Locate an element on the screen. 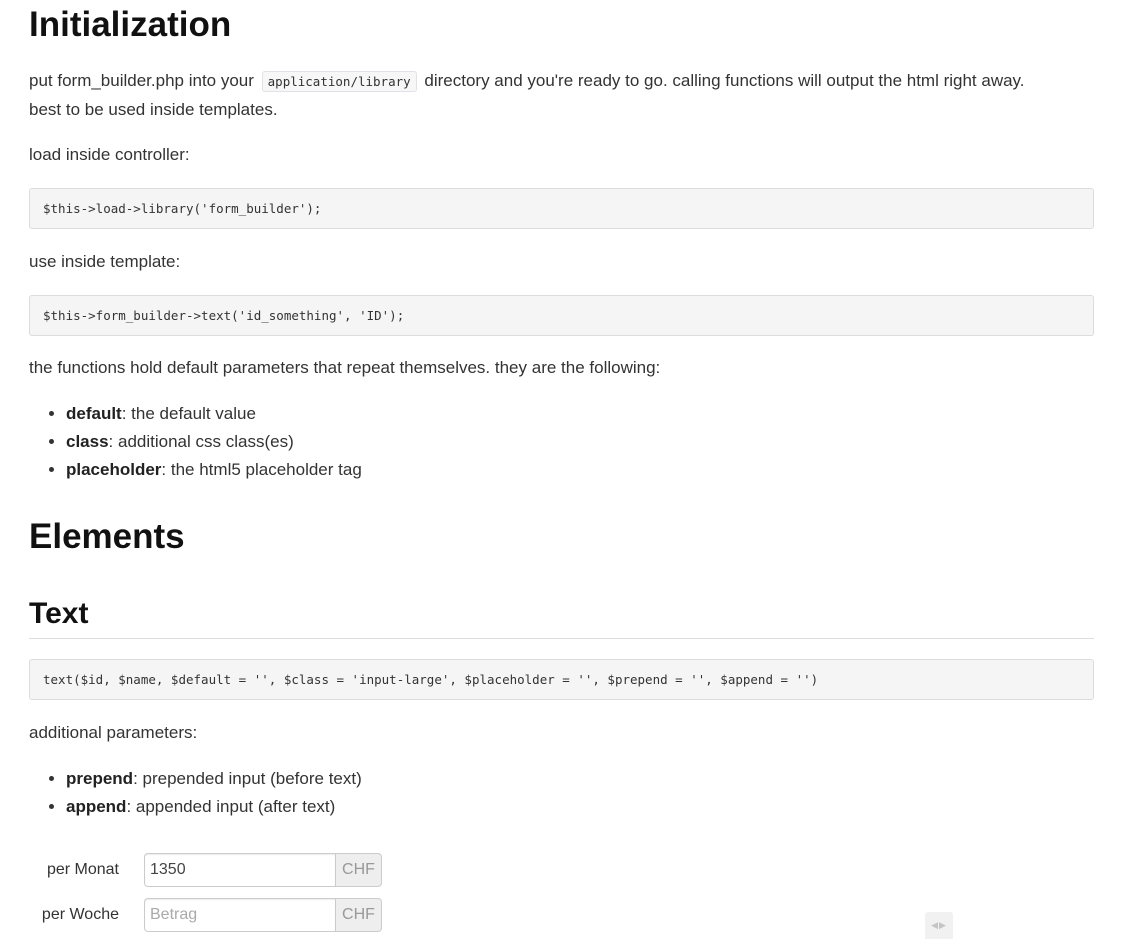  param-desc: : the default value is located at coordinates (188, 413).